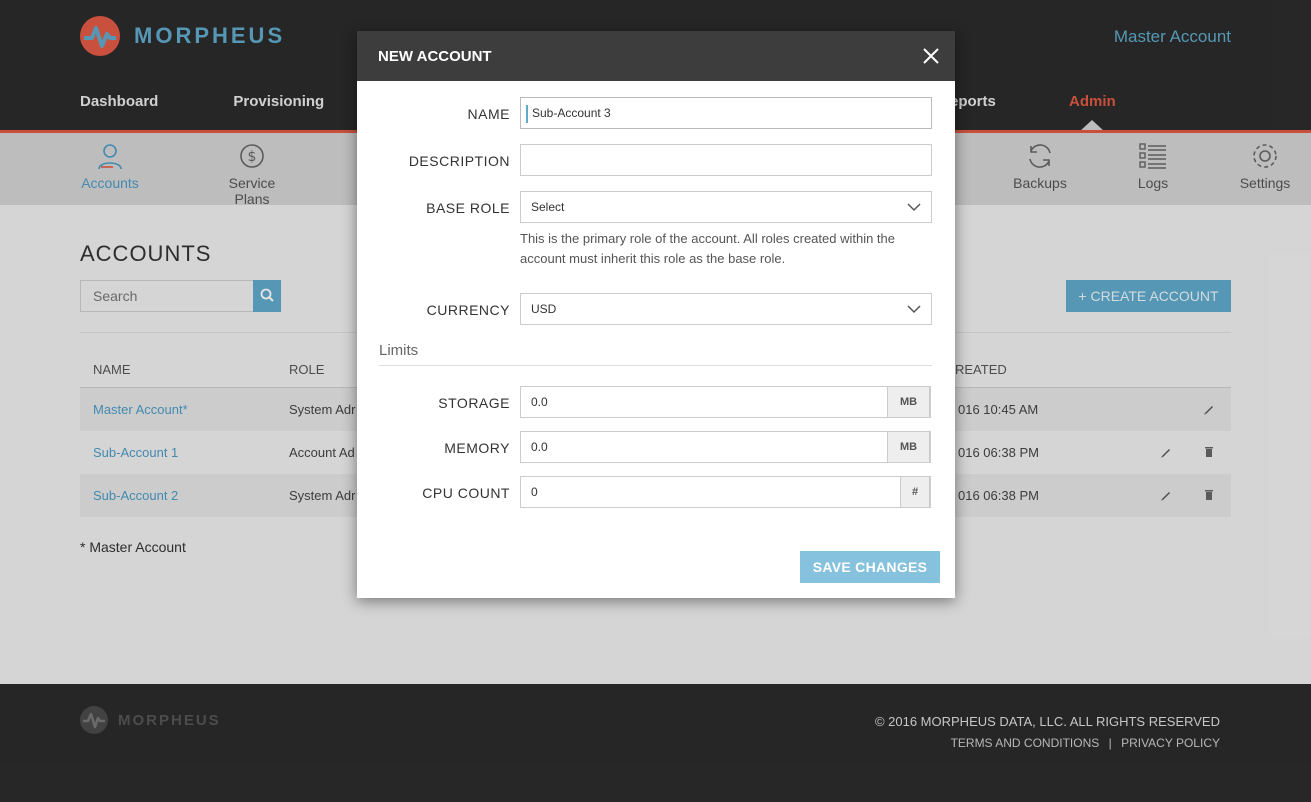  What do you see at coordinates (399, 350) in the screenshot?
I see `limits-heading: Limits` at bounding box center [399, 350].